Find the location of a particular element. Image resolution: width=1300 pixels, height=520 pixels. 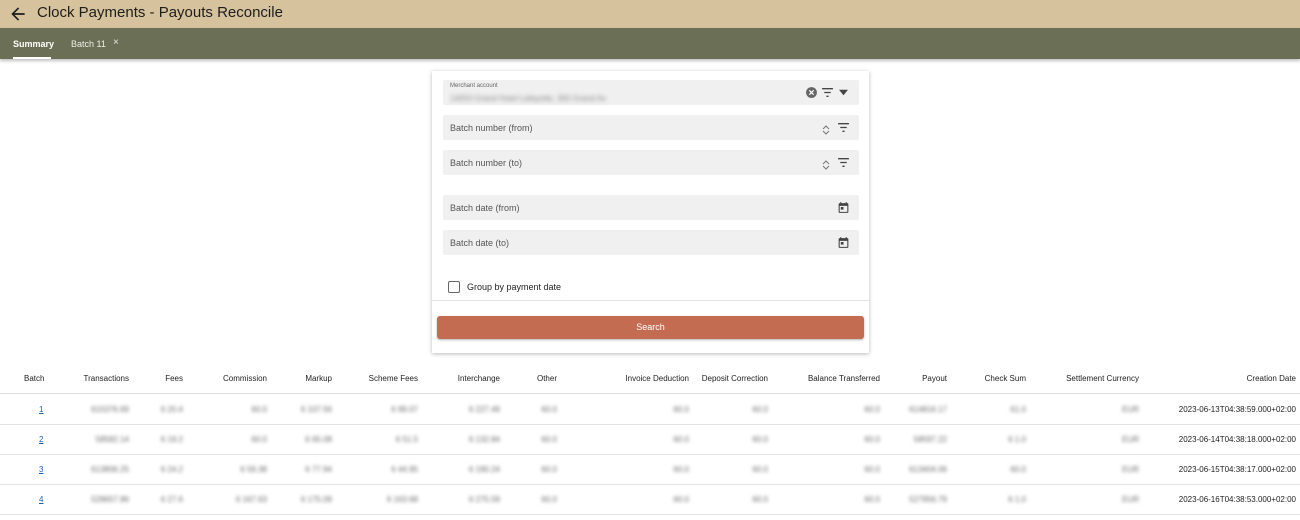

active-tab-indicator is located at coordinates (32, 58).